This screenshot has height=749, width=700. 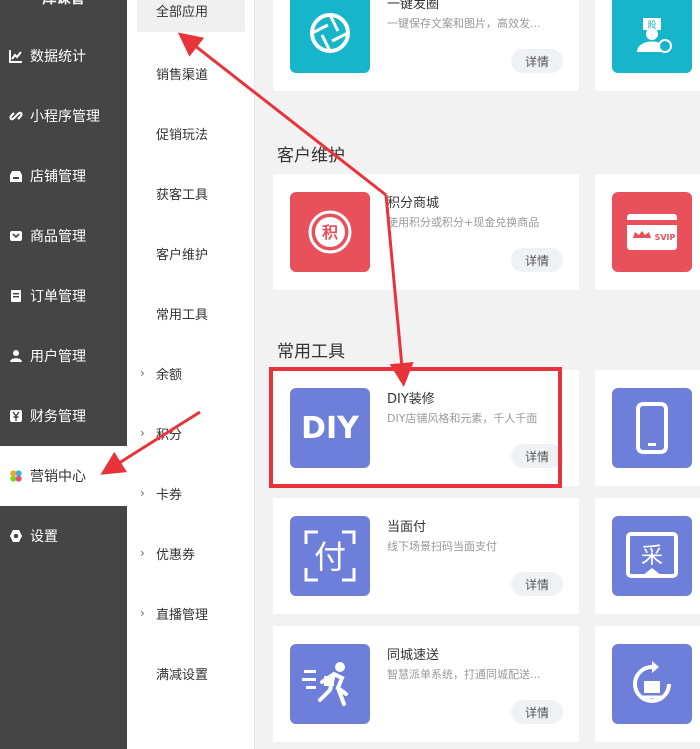 I want to click on app-card-partial: SVIP, so click(x=647, y=232).